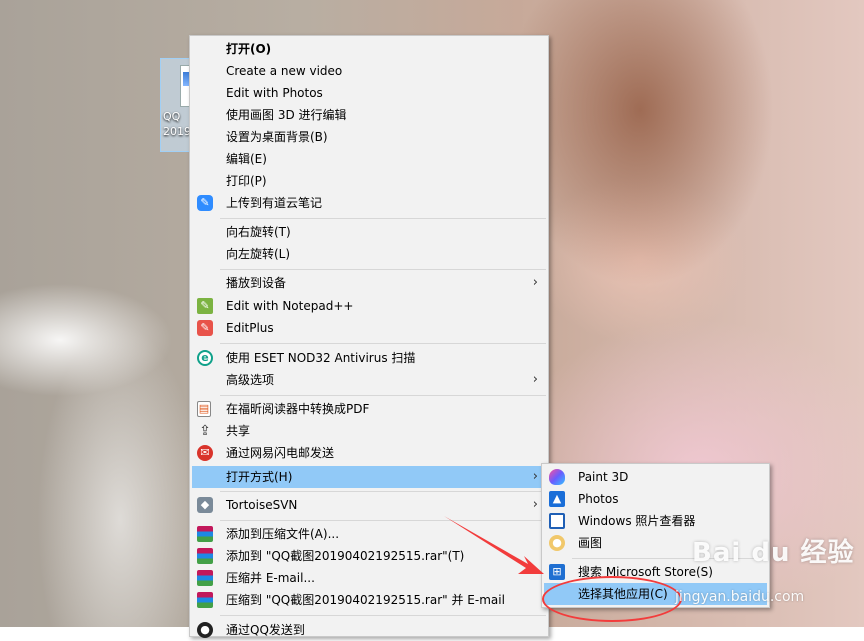 The height and width of the screenshot is (641, 864). Describe the element at coordinates (205, 431) in the screenshot. I see `share-icon: ⇪` at that location.